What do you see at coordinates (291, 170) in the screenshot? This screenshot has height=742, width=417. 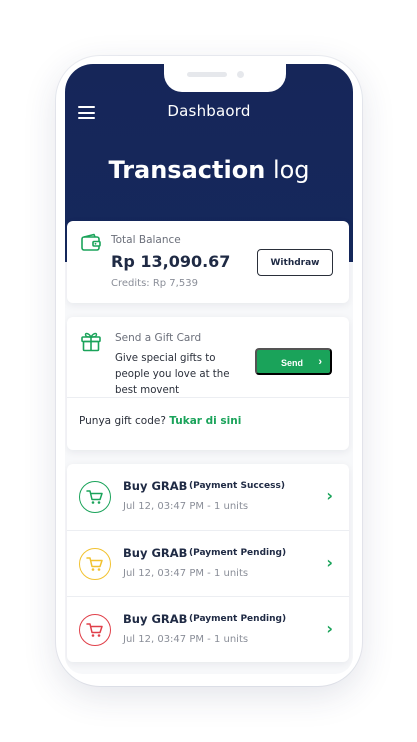 I see `page-title-light: log` at bounding box center [291, 170].